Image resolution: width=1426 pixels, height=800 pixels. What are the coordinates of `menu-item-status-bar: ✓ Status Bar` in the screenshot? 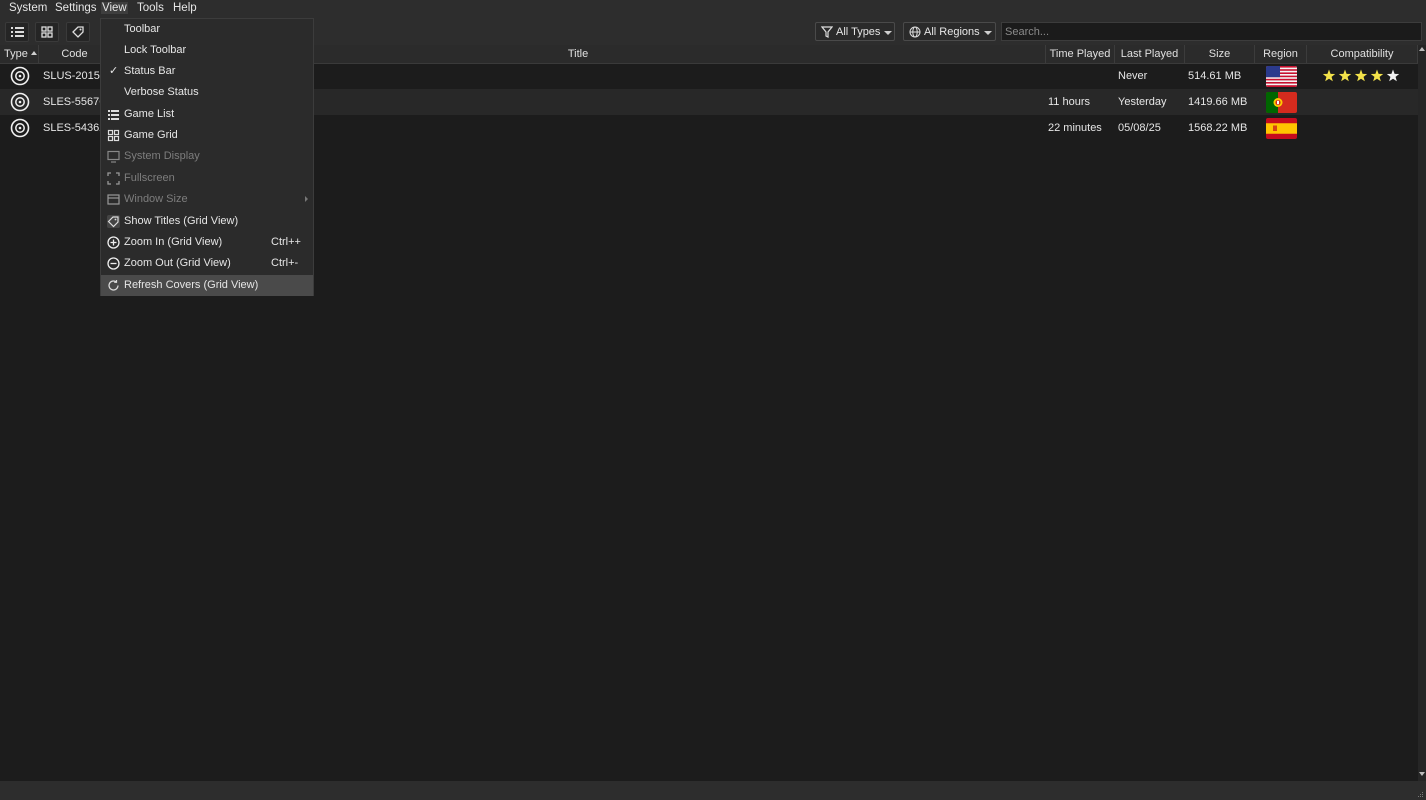 It's located at (207, 71).